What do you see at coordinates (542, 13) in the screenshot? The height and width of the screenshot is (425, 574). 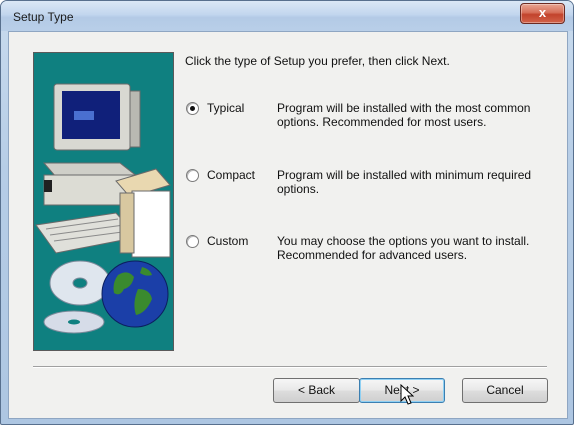 I see `close-button: x` at bounding box center [542, 13].